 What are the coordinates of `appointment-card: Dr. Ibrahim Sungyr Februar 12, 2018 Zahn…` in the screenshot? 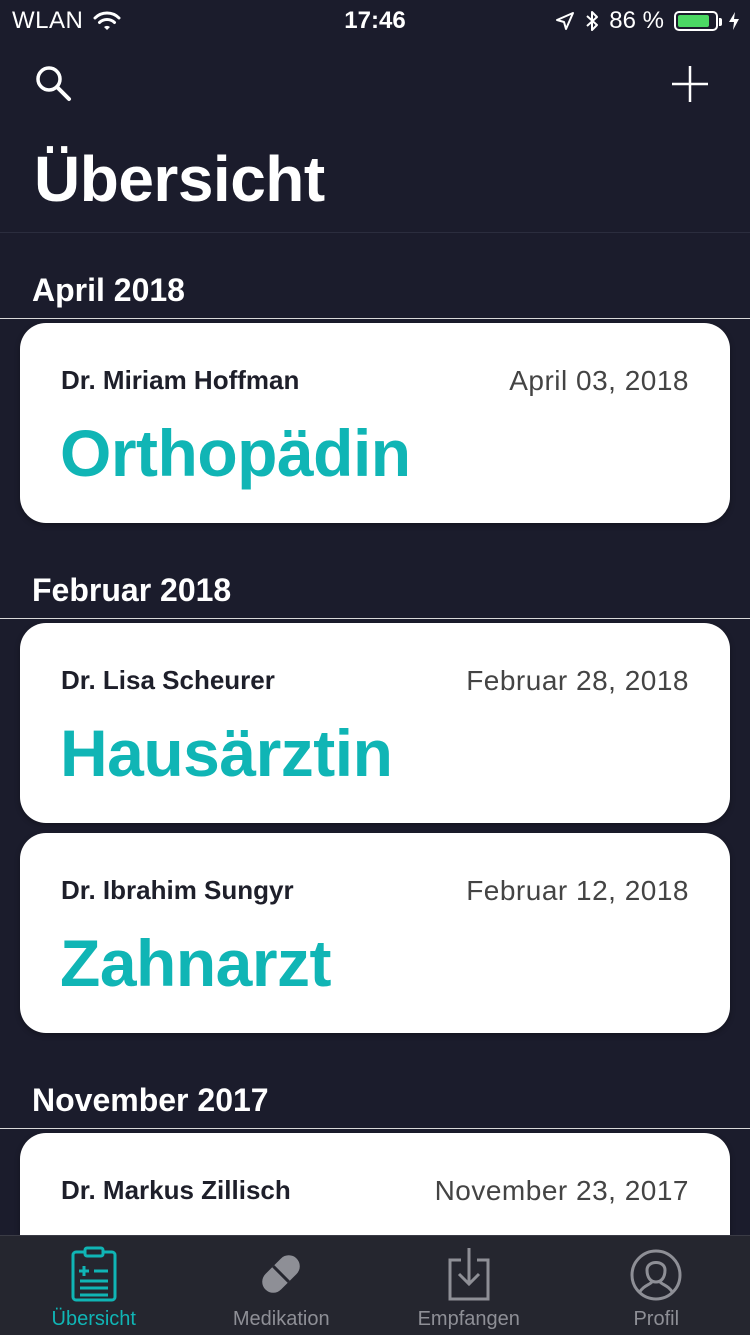 It's located at (375, 933).